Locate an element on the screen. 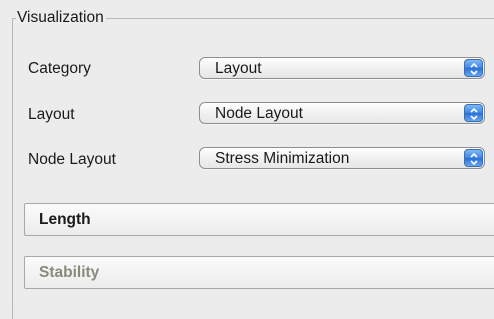 Image resolution: width=494 pixels, height=319 pixels. node-layout-select: Stress Minimization is located at coordinates (342, 158).